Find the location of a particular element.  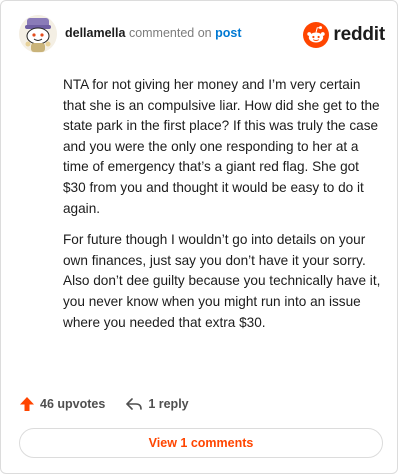

comment-header: dellamella commented on post reddit is located at coordinates (202, 35).